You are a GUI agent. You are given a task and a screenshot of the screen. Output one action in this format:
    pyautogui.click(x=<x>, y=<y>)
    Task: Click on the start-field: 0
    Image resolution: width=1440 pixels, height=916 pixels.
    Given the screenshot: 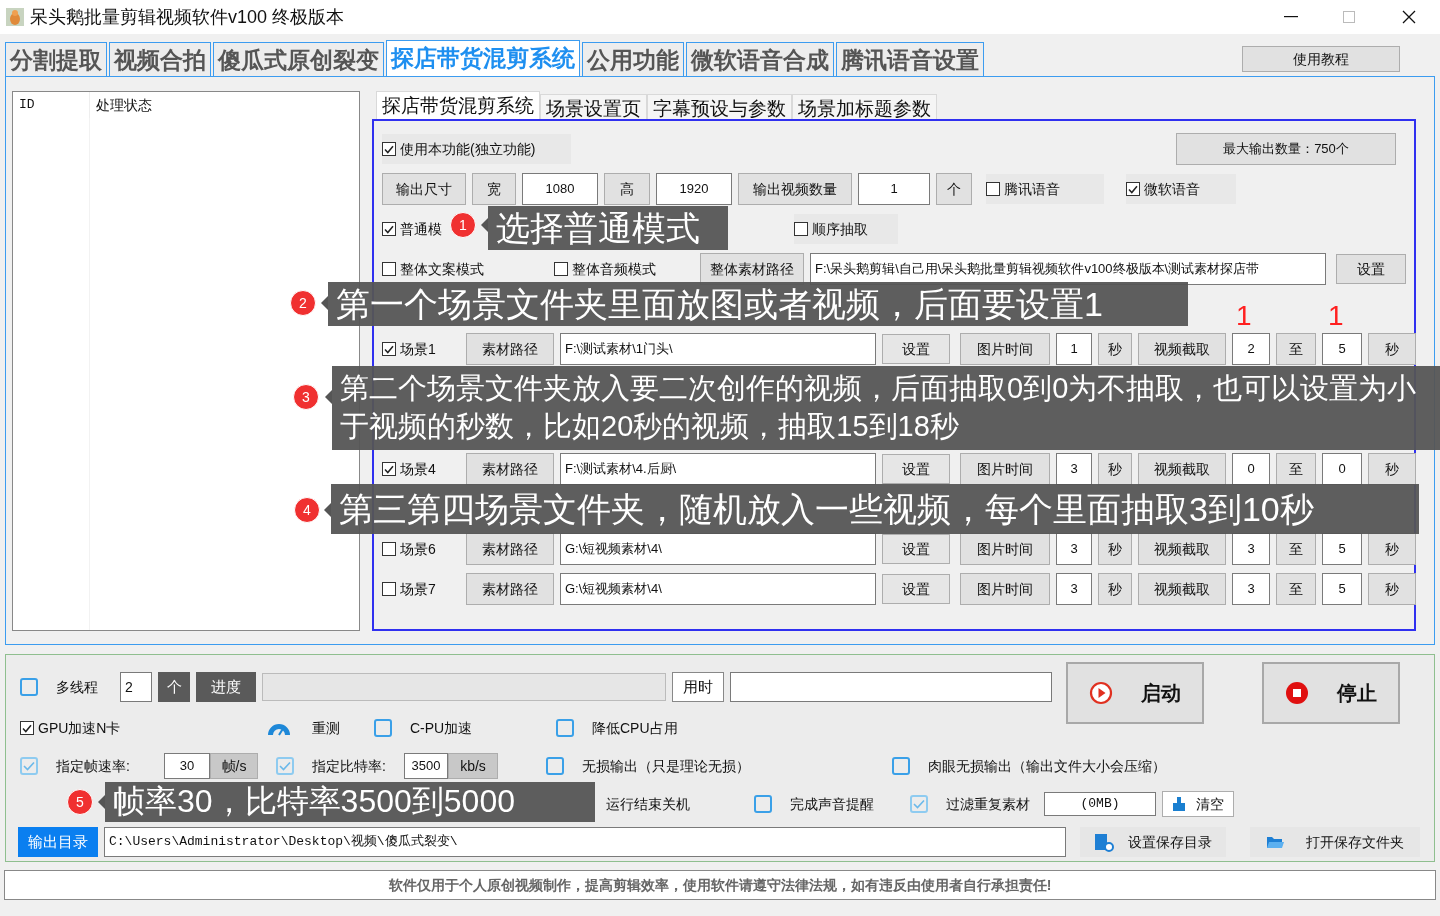 What is the action you would take?
    pyautogui.click(x=1251, y=469)
    